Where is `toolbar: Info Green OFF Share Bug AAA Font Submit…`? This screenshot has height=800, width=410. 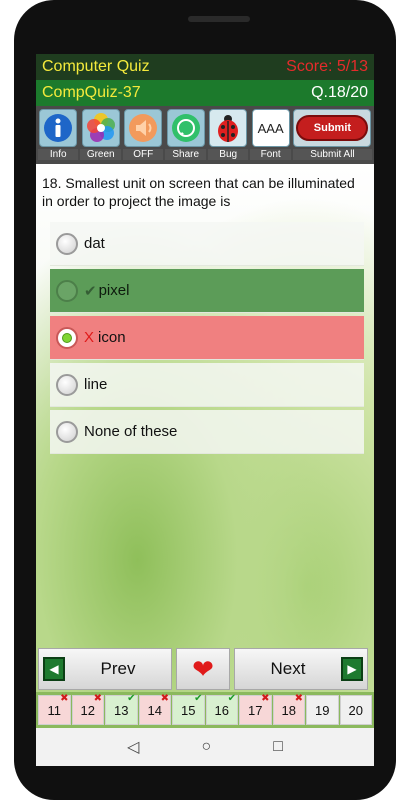 toolbar: Info Green OFF Share Bug AAA Font Submit… is located at coordinates (205, 135).